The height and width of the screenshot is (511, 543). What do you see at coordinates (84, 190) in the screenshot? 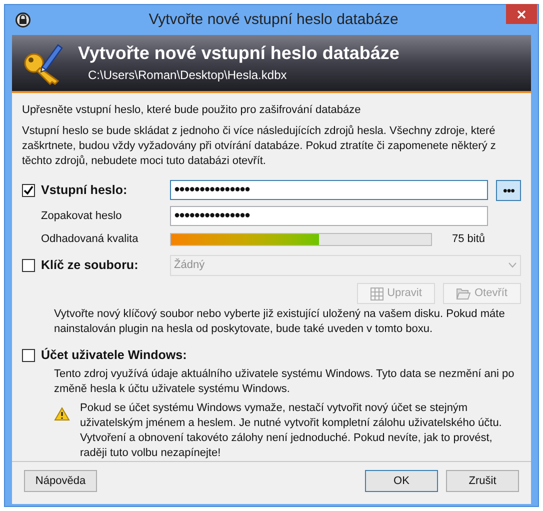
I see `password-label: Vstupní heslo:` at bounding box center [84, 190].